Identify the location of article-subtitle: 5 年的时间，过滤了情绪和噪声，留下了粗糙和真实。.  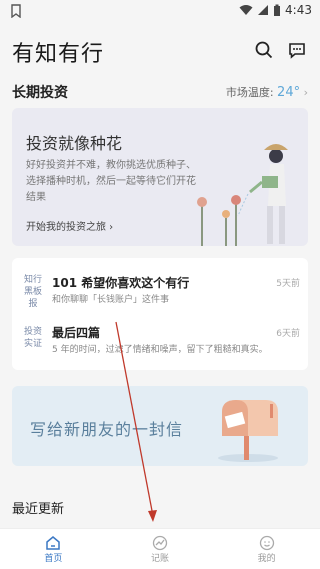
(160, 350).